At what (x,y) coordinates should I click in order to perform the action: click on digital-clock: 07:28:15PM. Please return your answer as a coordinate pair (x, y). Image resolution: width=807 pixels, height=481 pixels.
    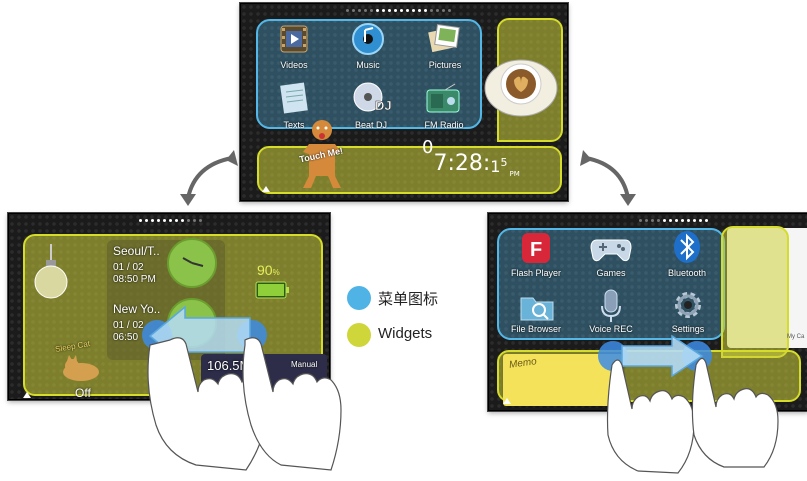
    Looking at the image, I should click on (471, 157).